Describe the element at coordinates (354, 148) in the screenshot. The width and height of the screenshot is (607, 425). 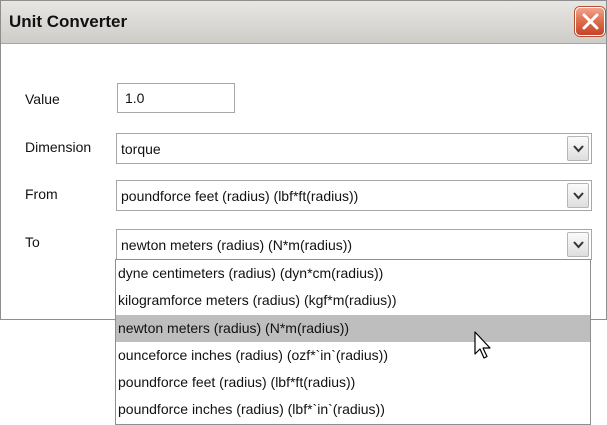
I see `dimension-select: torque` at that location.